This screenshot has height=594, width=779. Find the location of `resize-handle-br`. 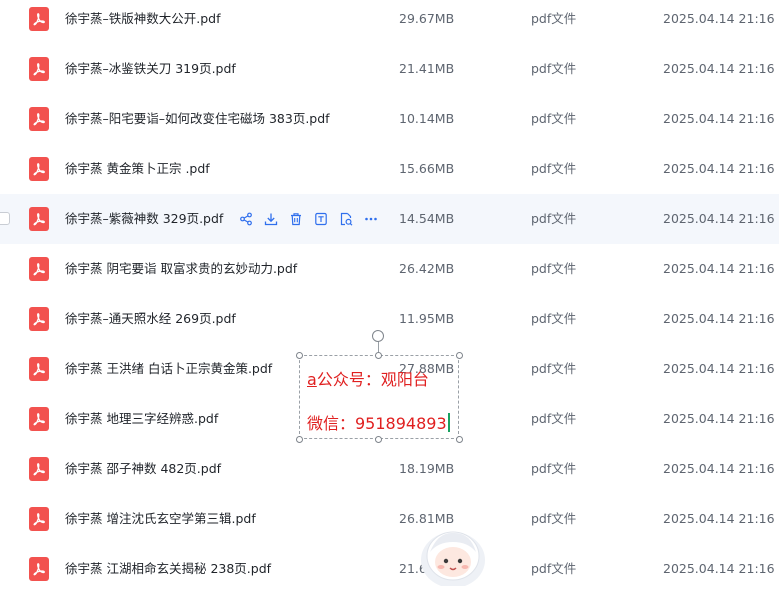

resize-handle-br is located at coordinates (459, 439).